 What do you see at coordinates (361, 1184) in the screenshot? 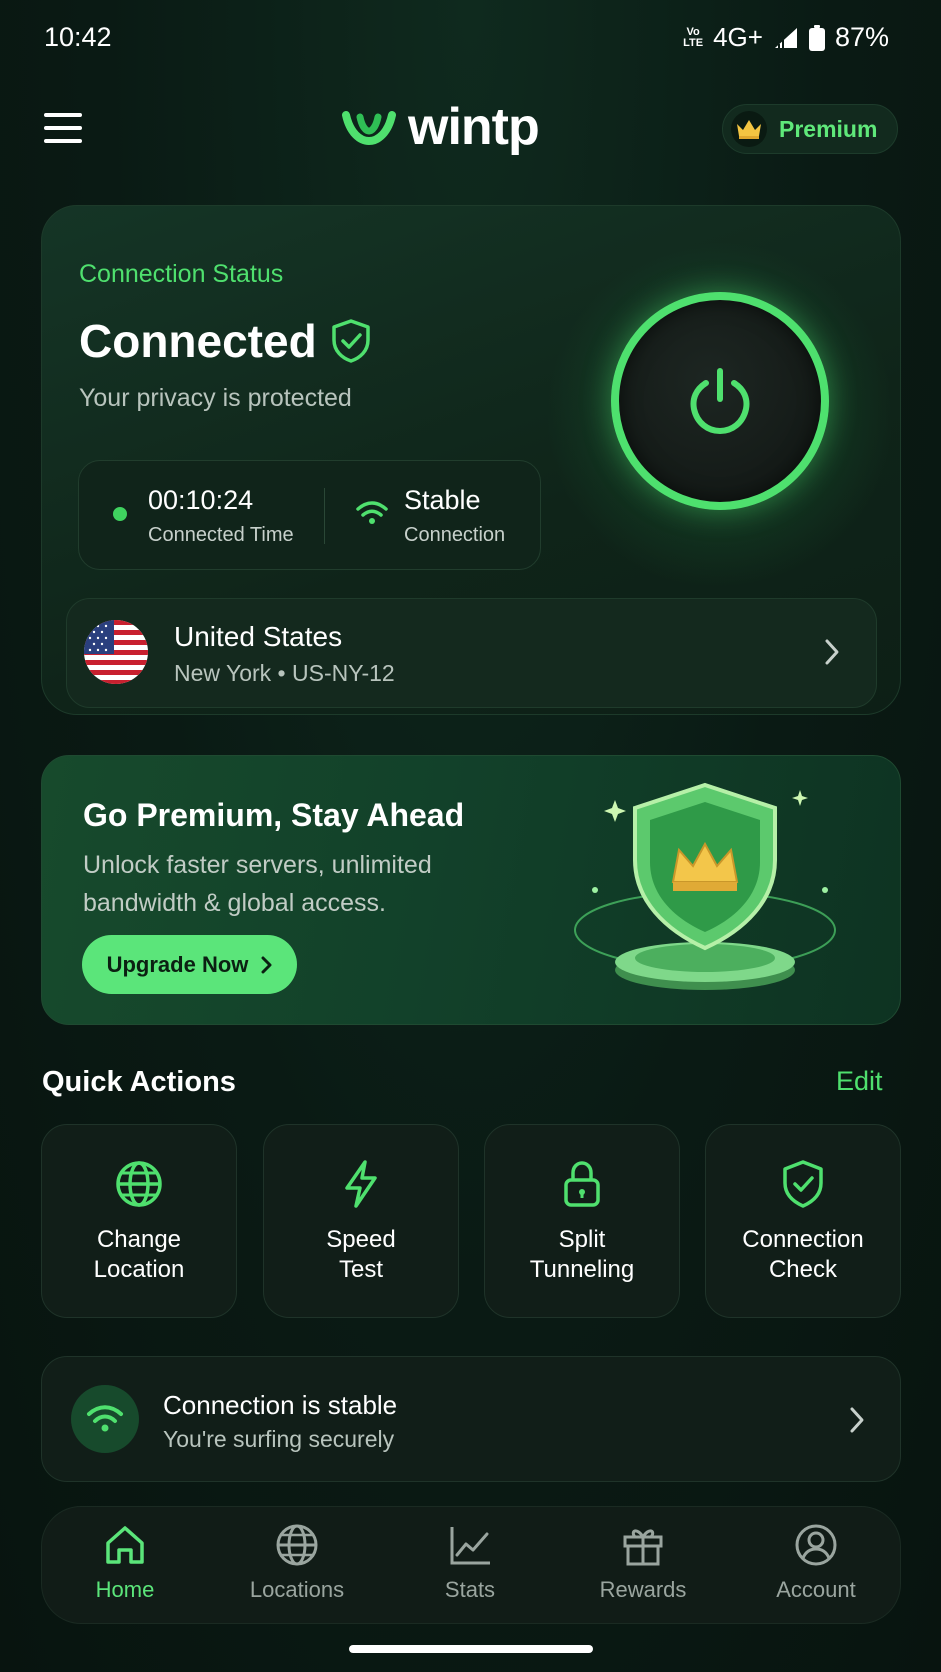
I see `bolt-icon` at bounding box center [361, 1184].